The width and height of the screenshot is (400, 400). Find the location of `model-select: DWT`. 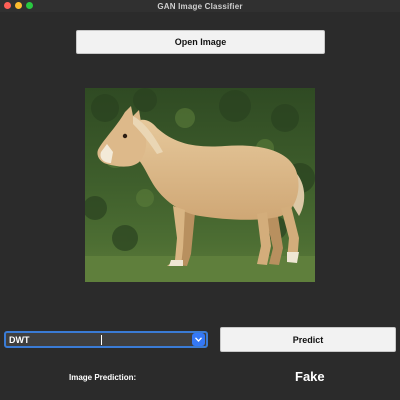

model-select: DWT is located at coordinates (106, 339).